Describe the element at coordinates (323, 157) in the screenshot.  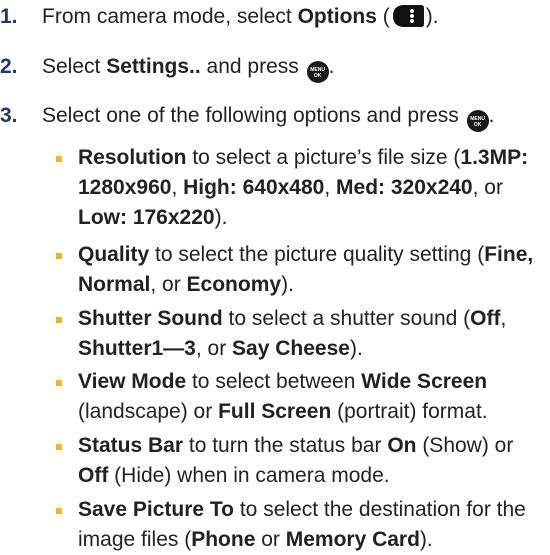
I see `text-run: to select a picture’s file size (` at that location.